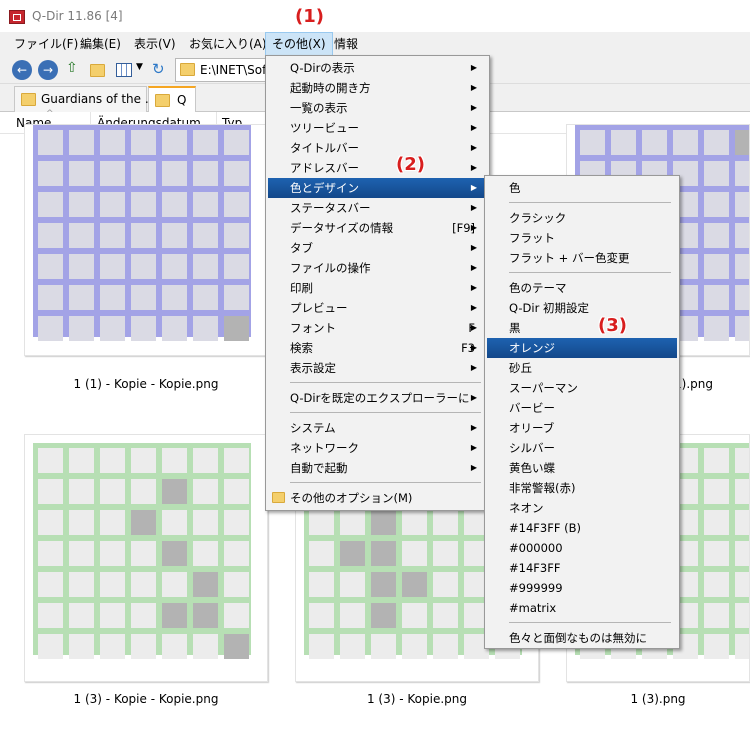 The height and width of the screenshot is (750, 750). Describe the element at coordinates (582, 308) in the screenshot. I see `color-option-5: Q-Dir 初期設定` at that location.